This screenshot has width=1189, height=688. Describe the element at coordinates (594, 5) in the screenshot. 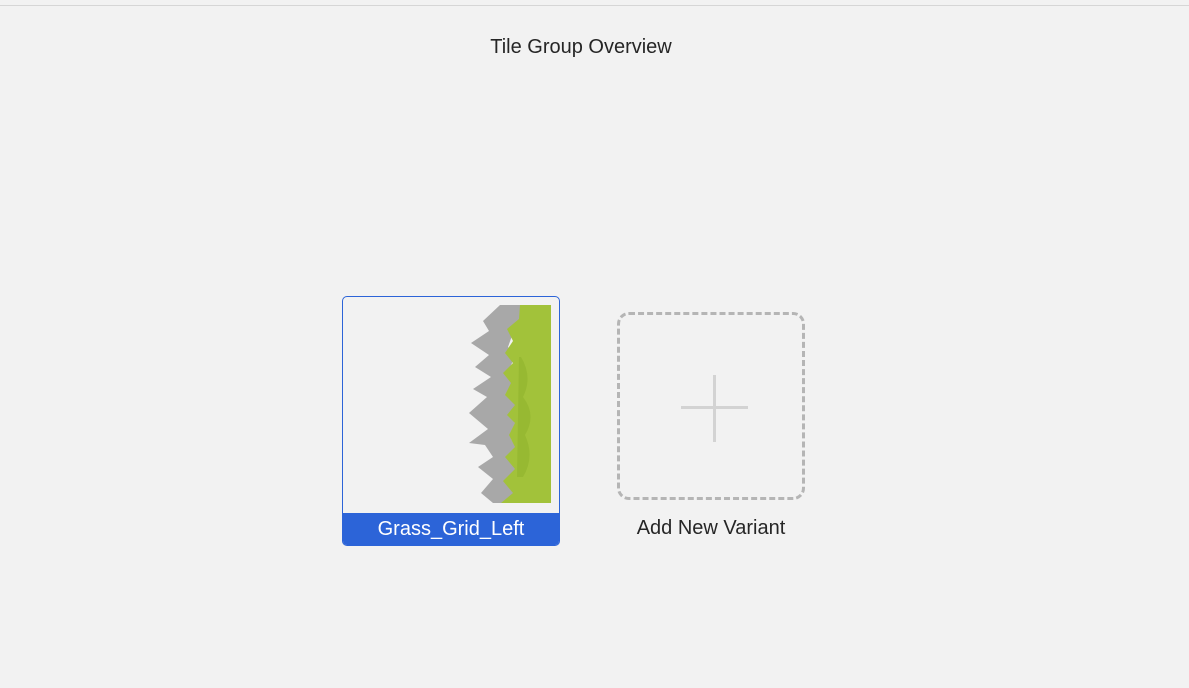

I see `top-divider` at that location.